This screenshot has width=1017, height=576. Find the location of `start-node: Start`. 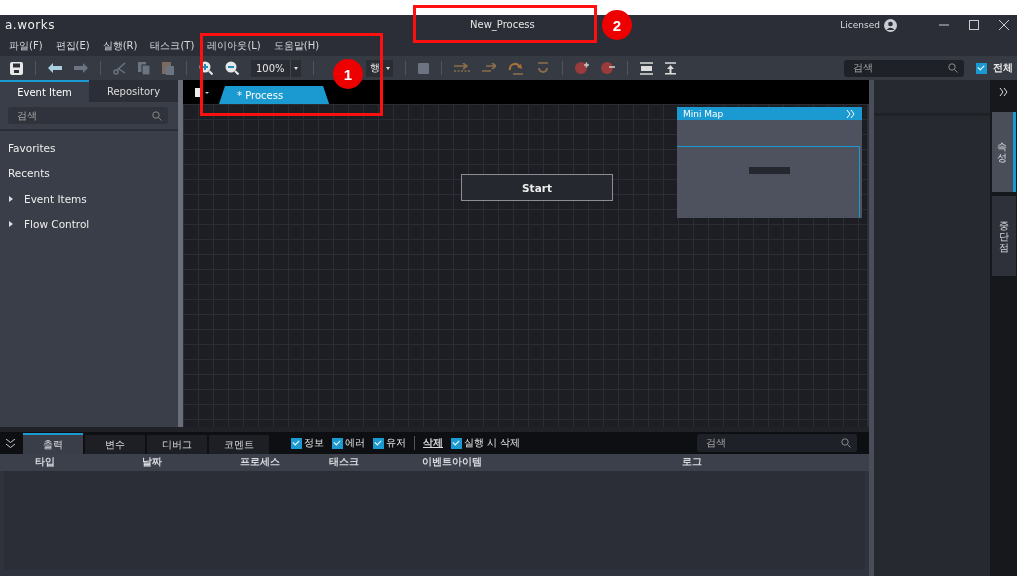

start-node: Start is located at coordinates (537, 187).